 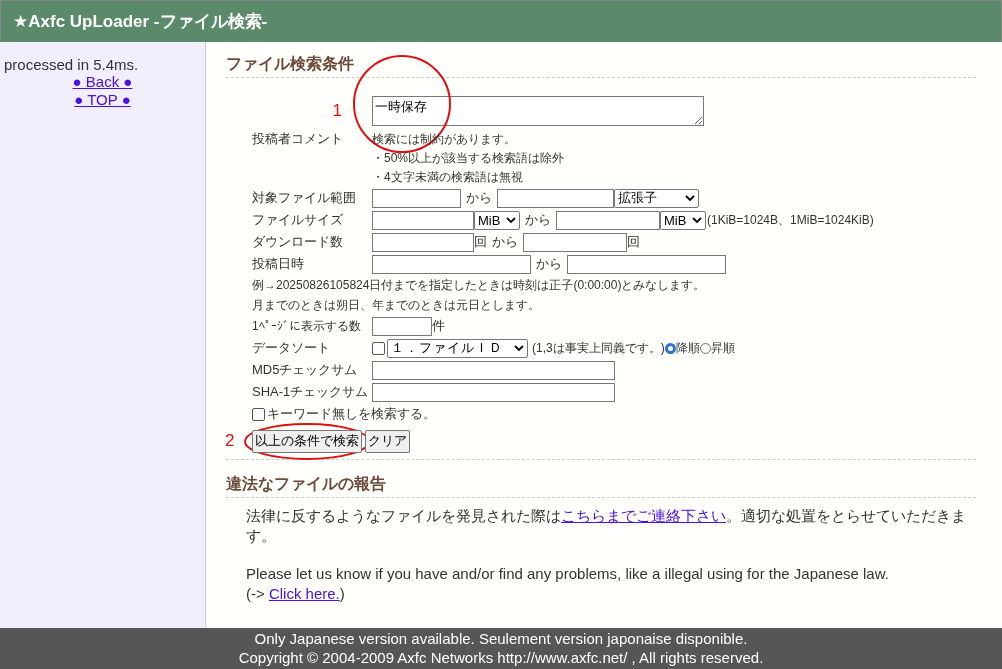 I want to click on radio-label: 降順, so click(x=687, y=348).